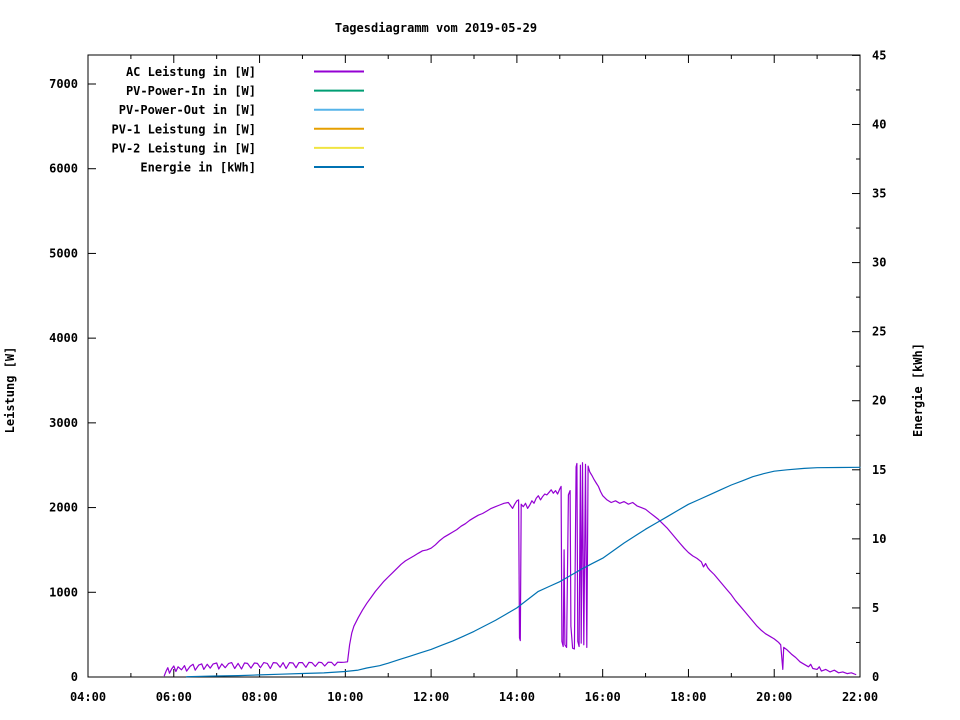 The width and height of the screenshot is (960, 720). I want to click on y2-tick-label: 10, so click(879, 539).